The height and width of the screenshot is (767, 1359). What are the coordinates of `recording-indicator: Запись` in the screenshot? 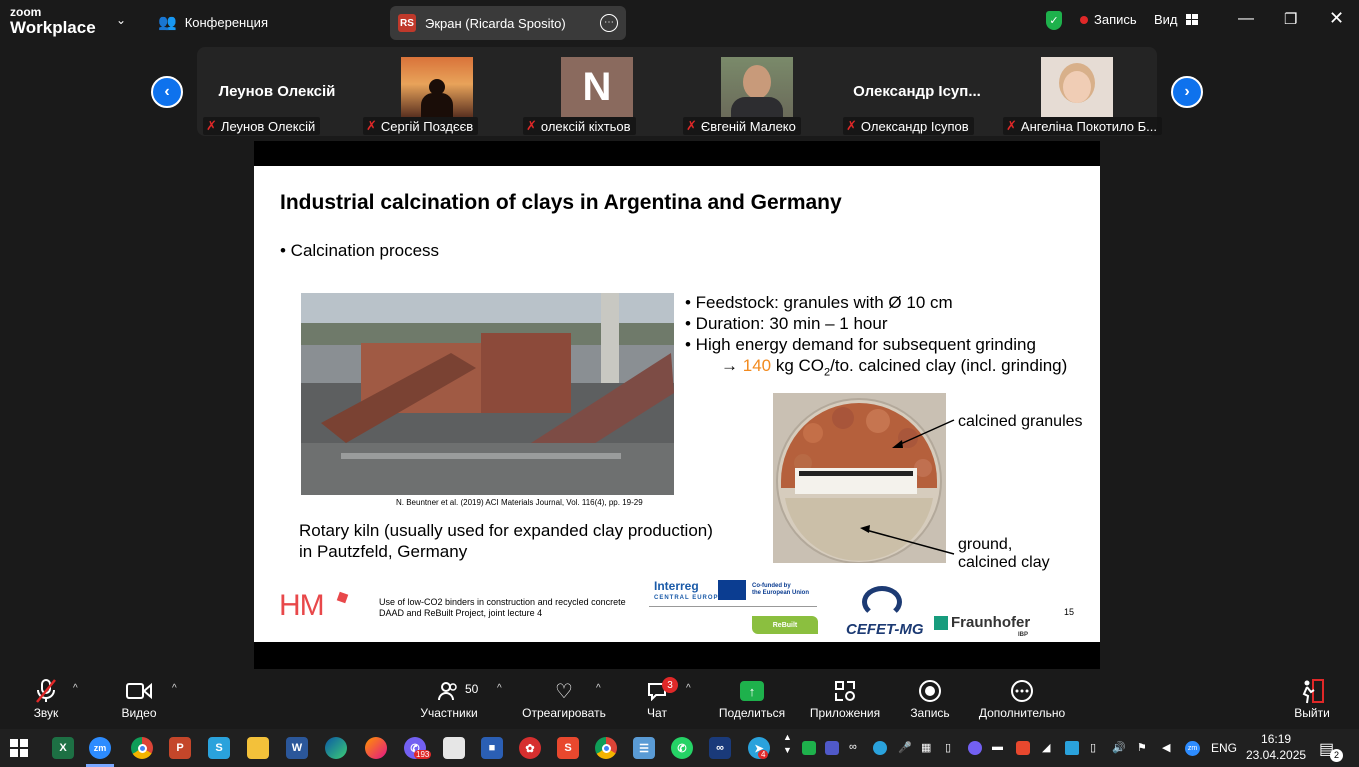 It's located at (1108, 19).